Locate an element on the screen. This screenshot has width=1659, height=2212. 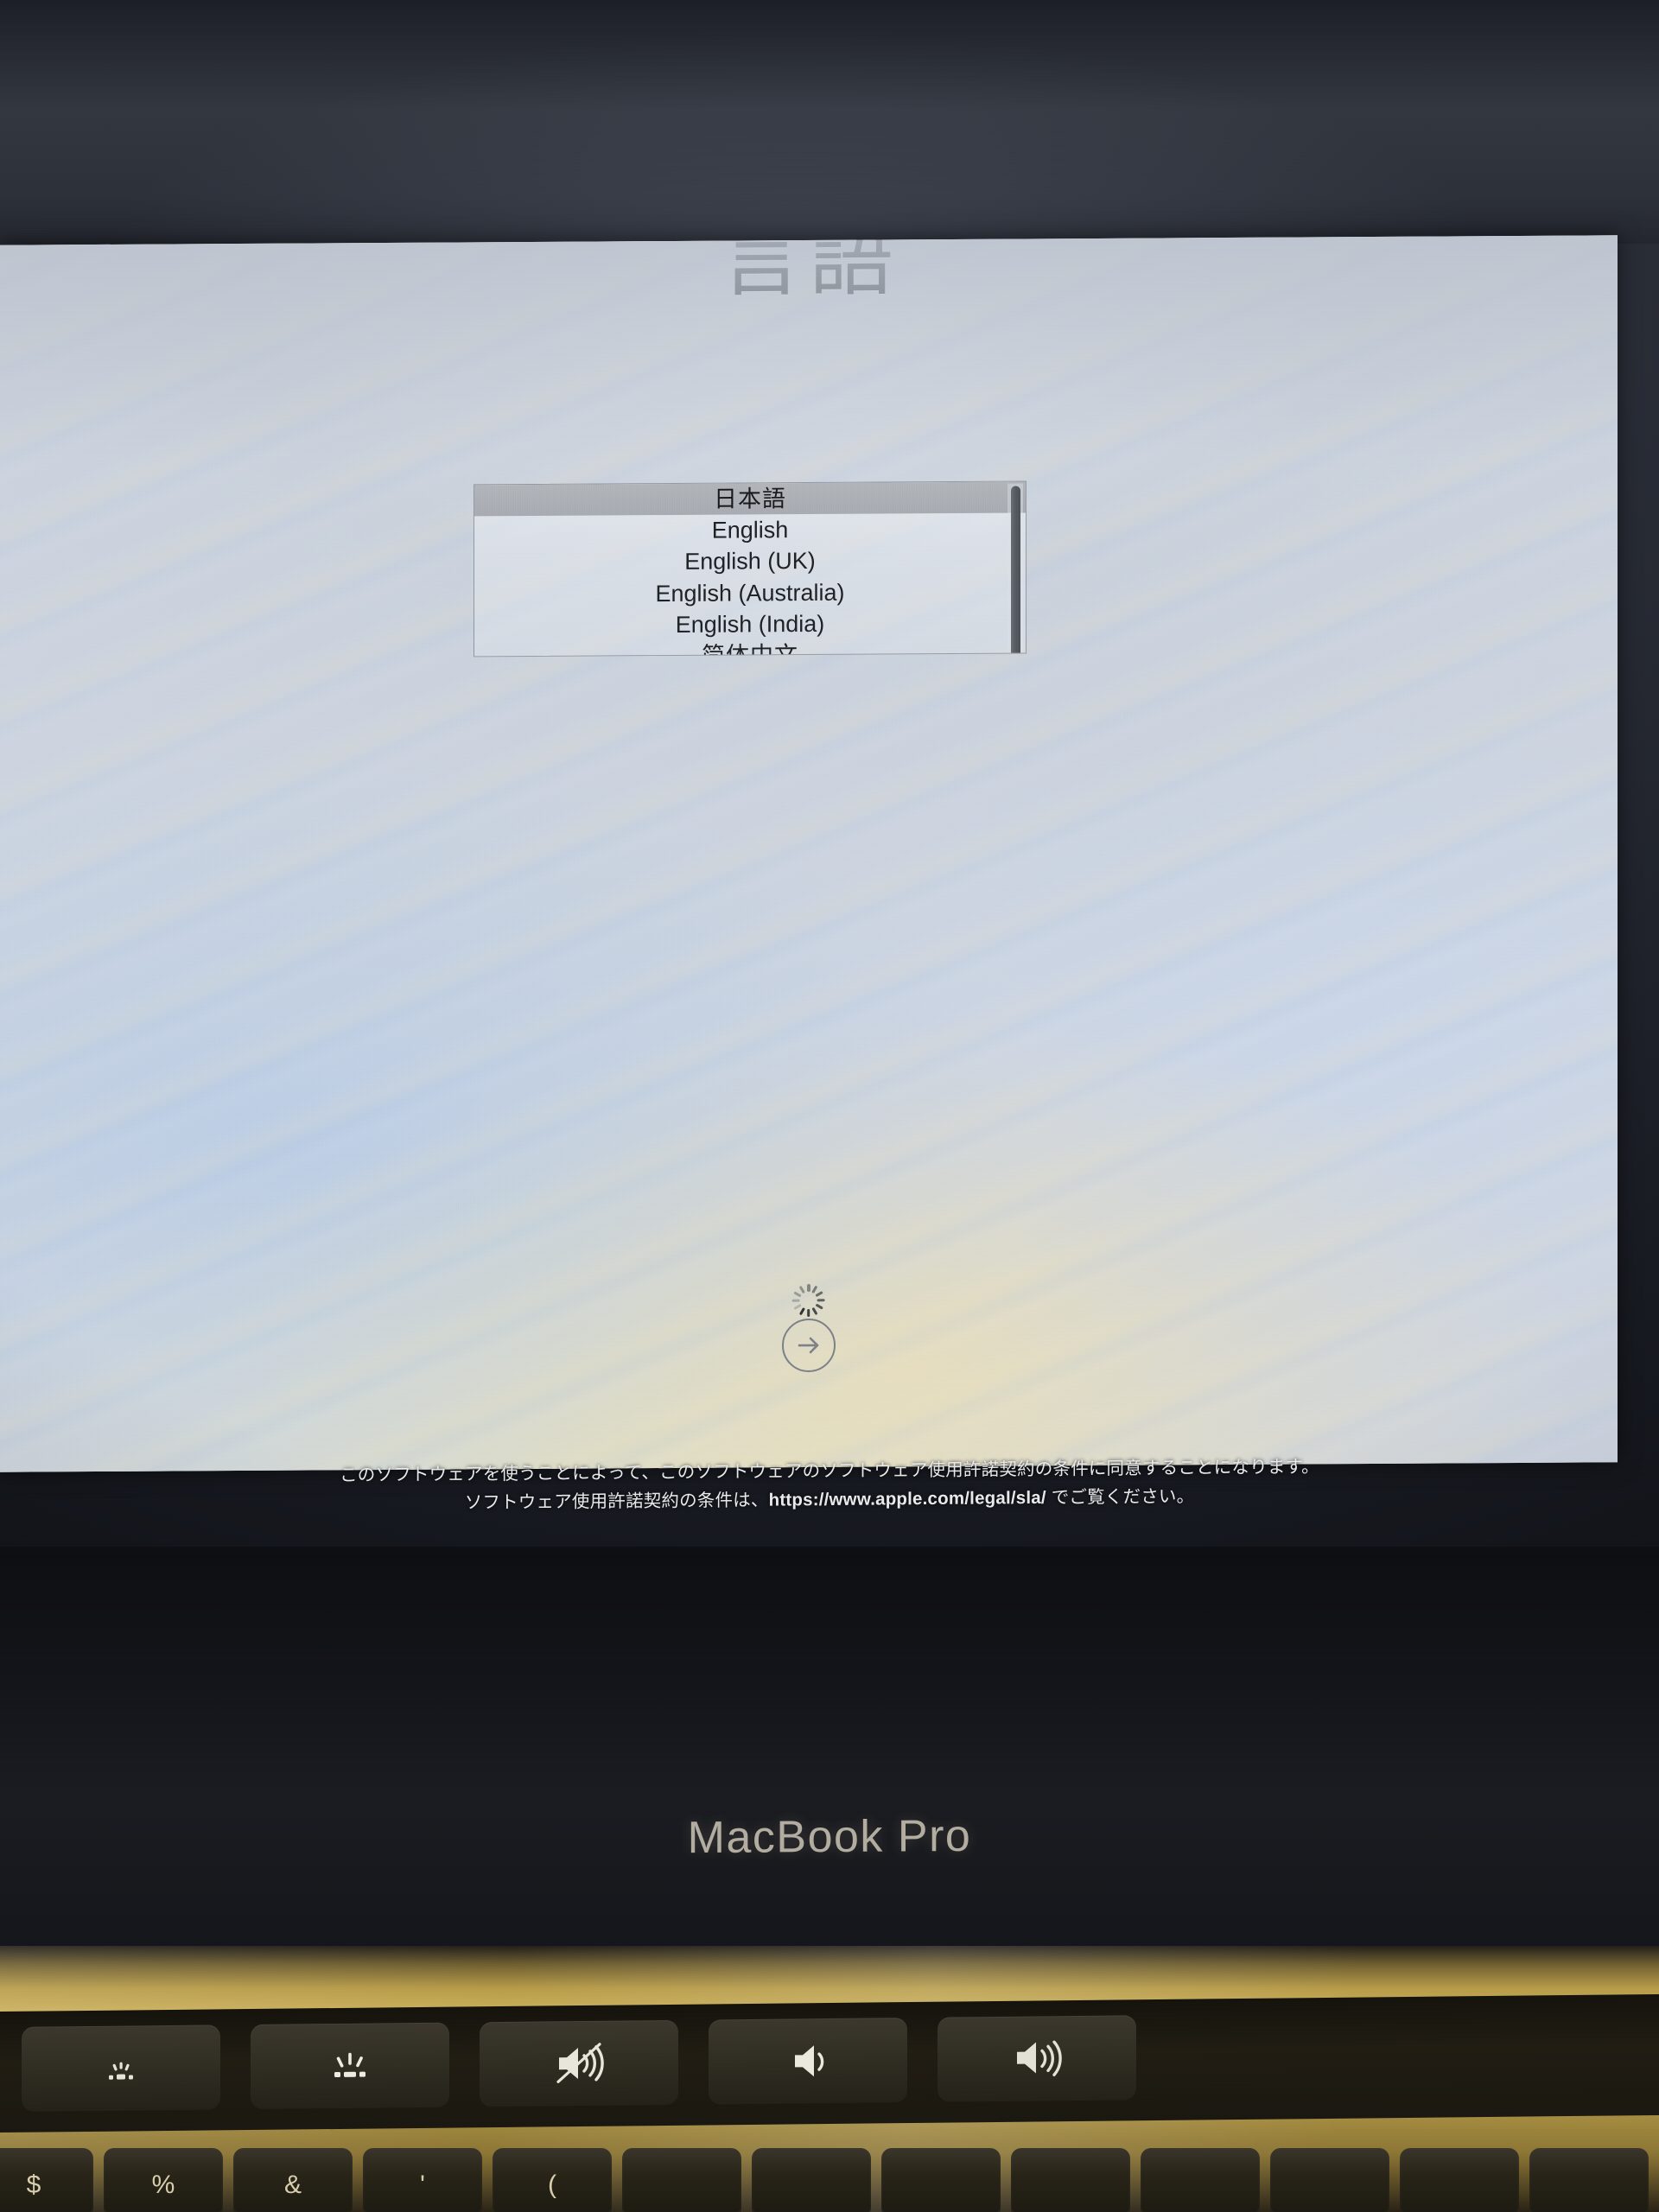
scrollbar-thumb is located at coordinates (1015, 572).